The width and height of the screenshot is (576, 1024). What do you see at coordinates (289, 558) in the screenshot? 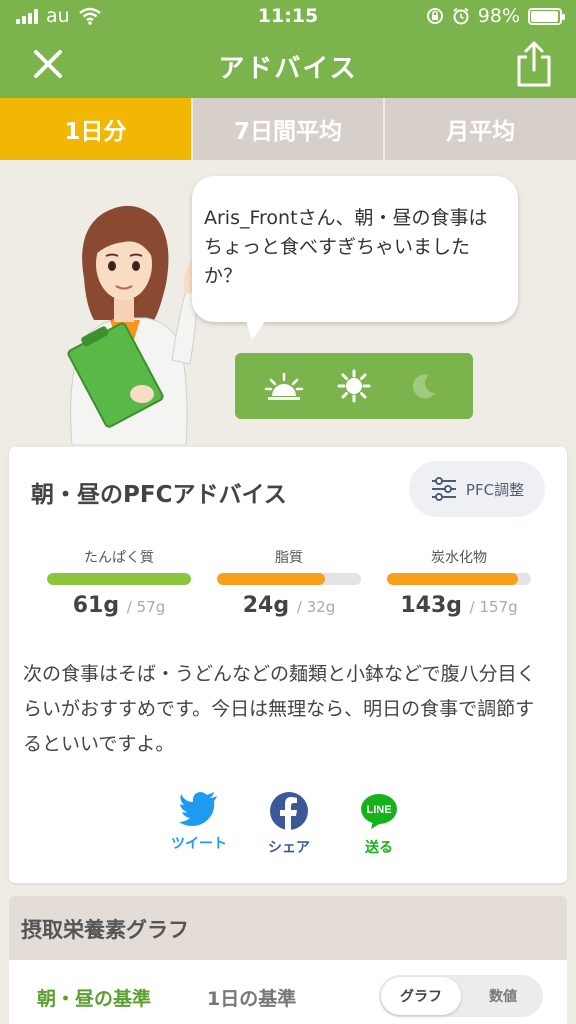
I see `nutrient-name: 脂質` at bounding box center [289, 558].